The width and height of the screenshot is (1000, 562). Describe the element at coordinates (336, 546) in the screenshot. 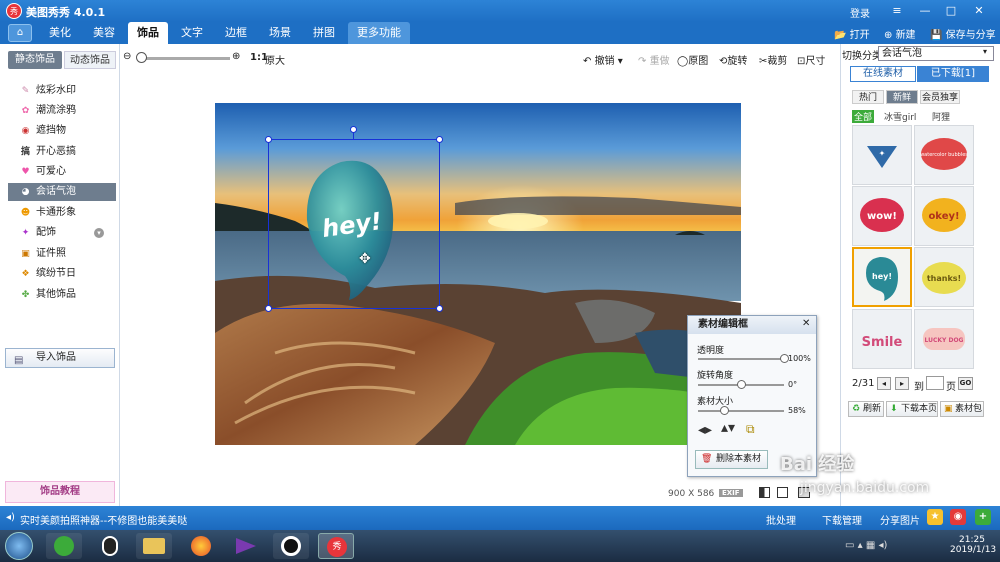

I see `taskbar-app-meitu: 秀` at that location.